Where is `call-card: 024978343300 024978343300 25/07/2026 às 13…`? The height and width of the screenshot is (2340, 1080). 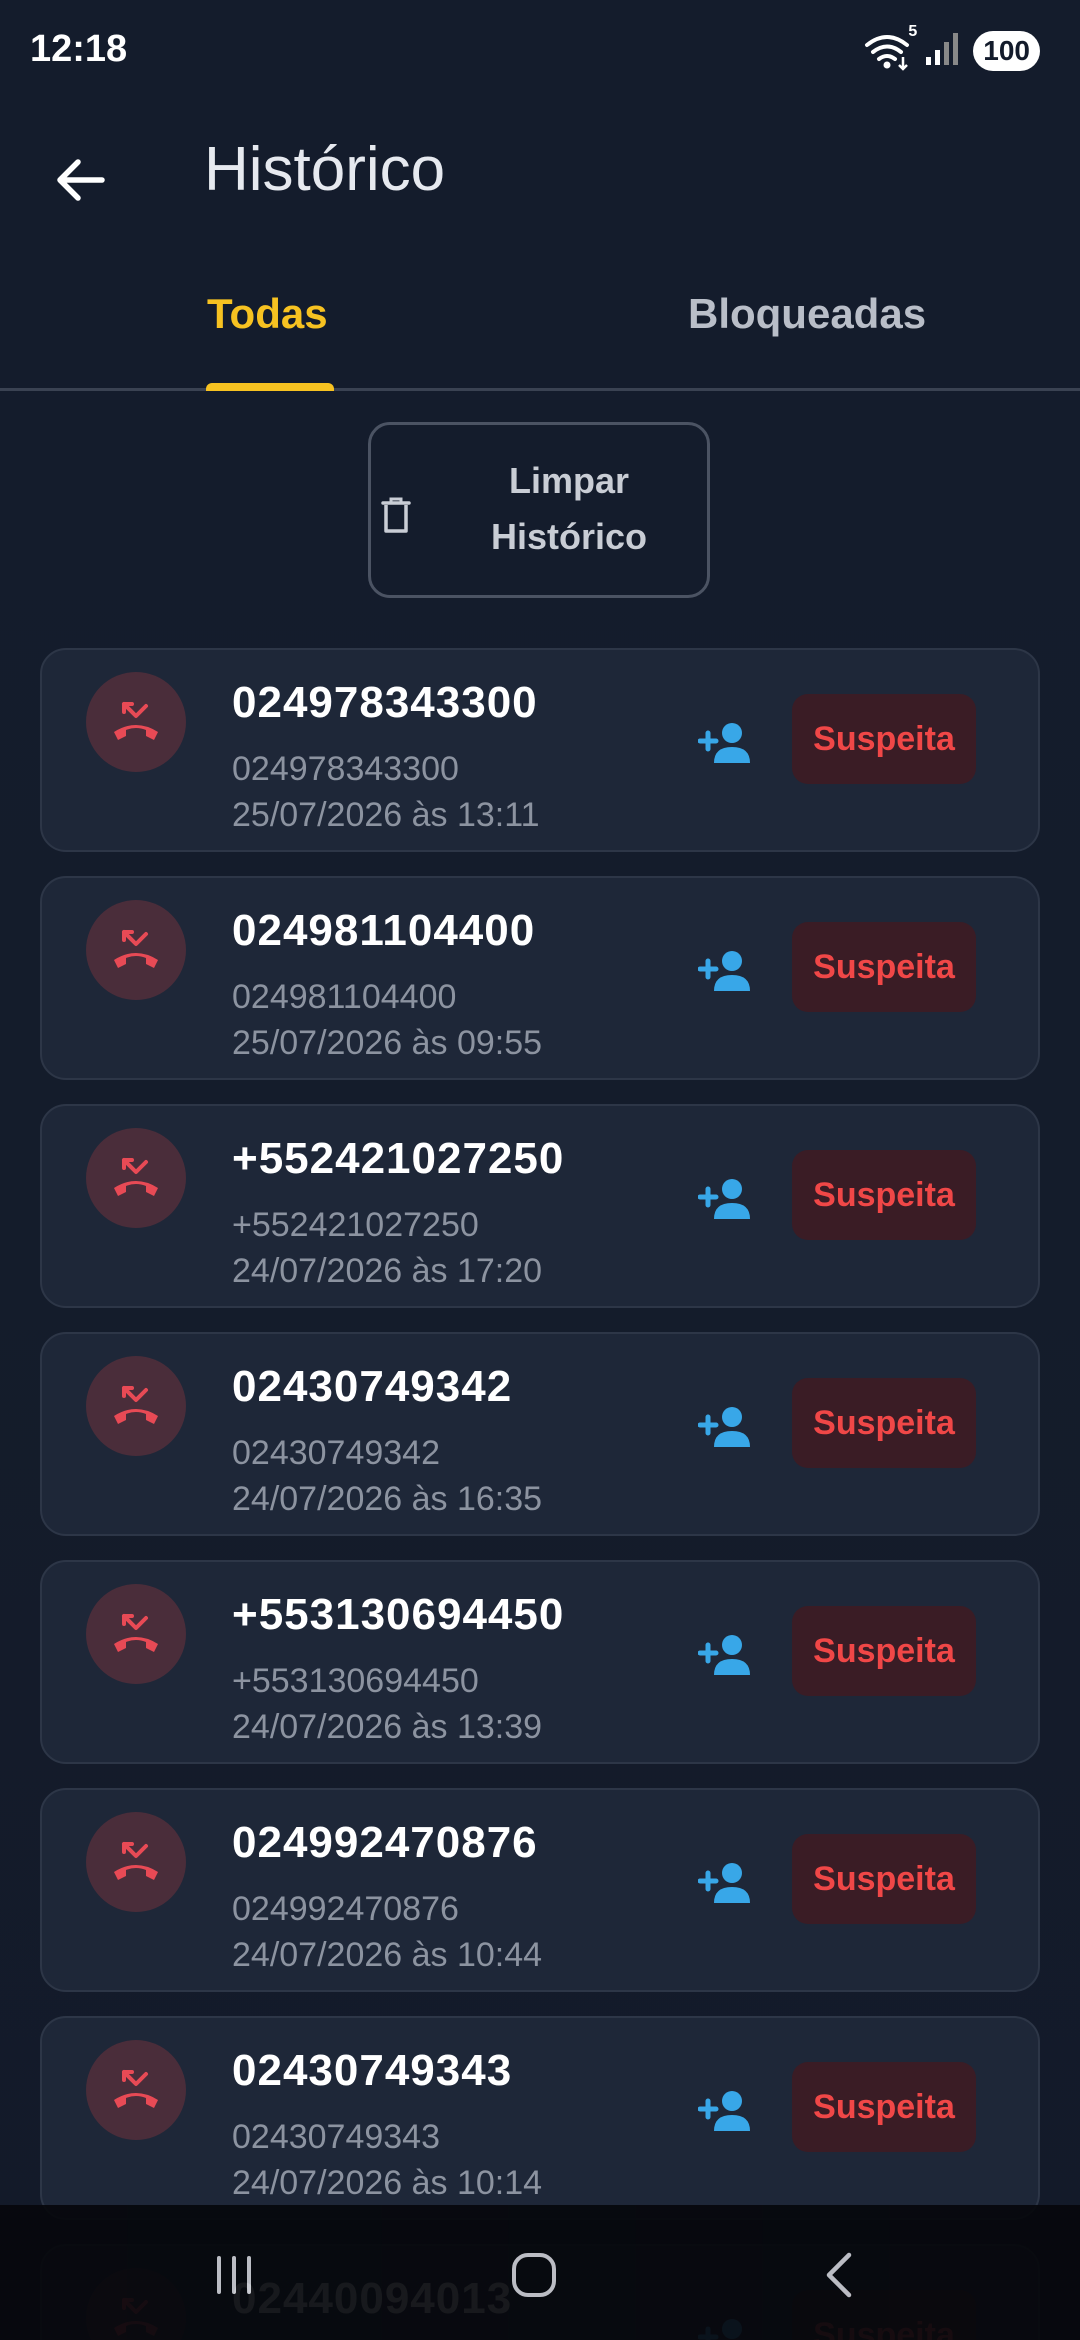
call-card: 024978343300 024978343300 25/07/2026 às 13… is located at coordinates (540, 750).